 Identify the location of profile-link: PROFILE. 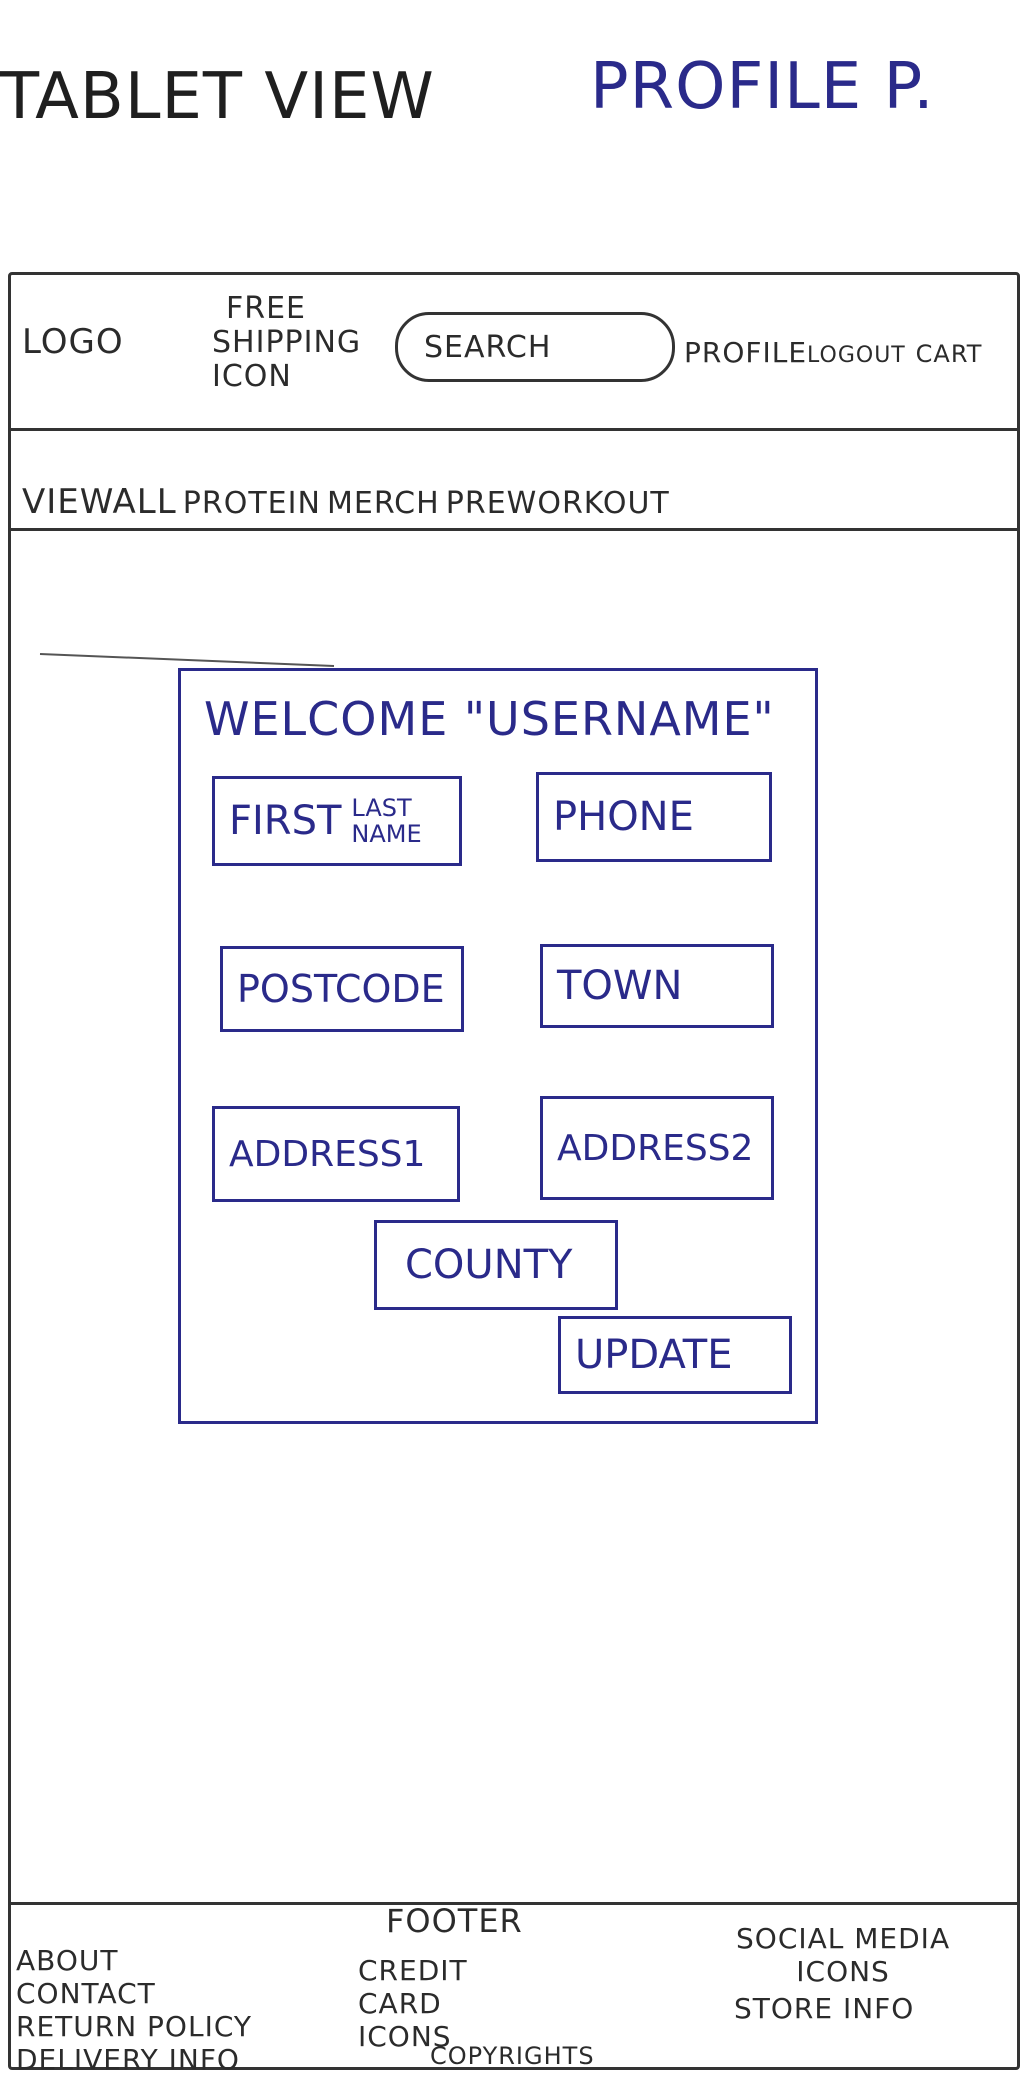
(745, 352).